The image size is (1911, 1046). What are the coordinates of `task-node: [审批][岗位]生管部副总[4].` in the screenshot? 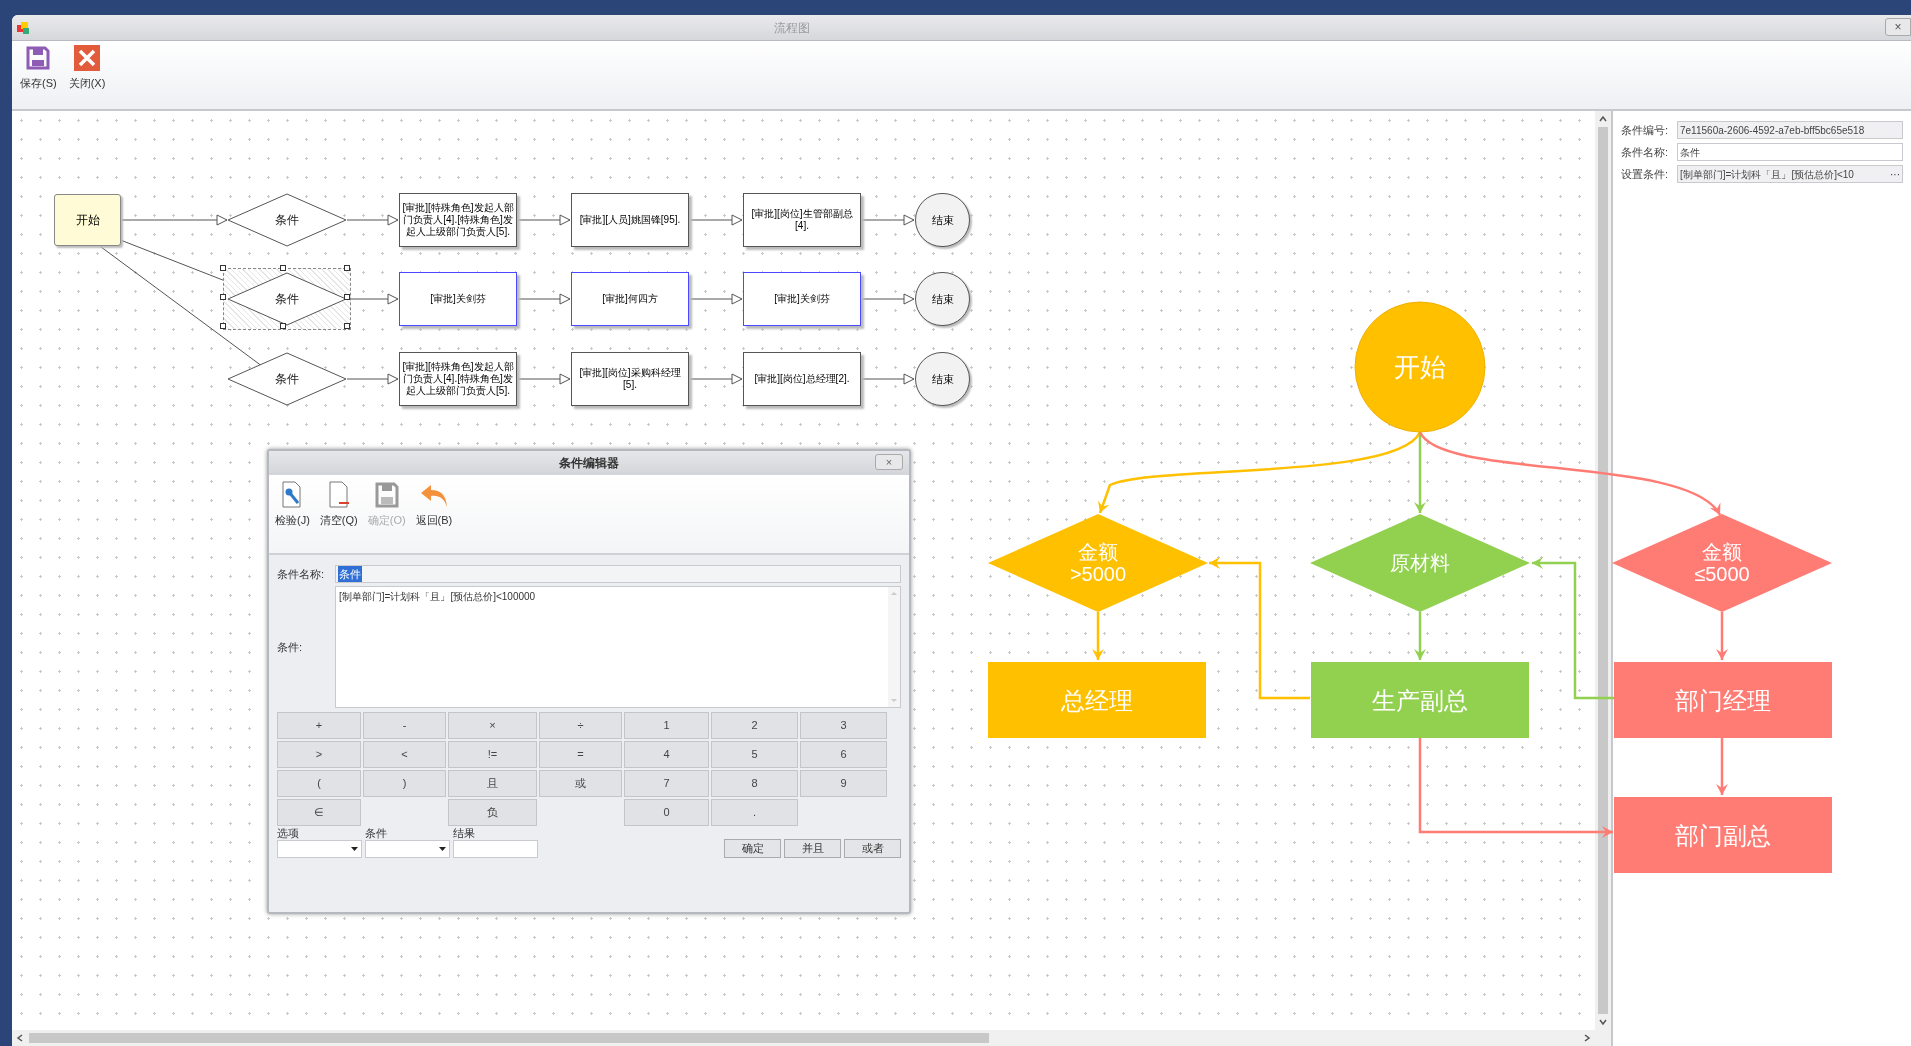 It's located at (802, 220).